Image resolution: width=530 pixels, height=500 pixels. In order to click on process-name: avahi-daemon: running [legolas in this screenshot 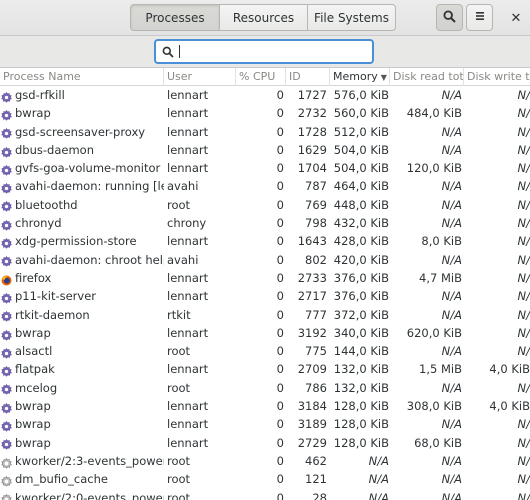, I will do `click(89, 186)`.